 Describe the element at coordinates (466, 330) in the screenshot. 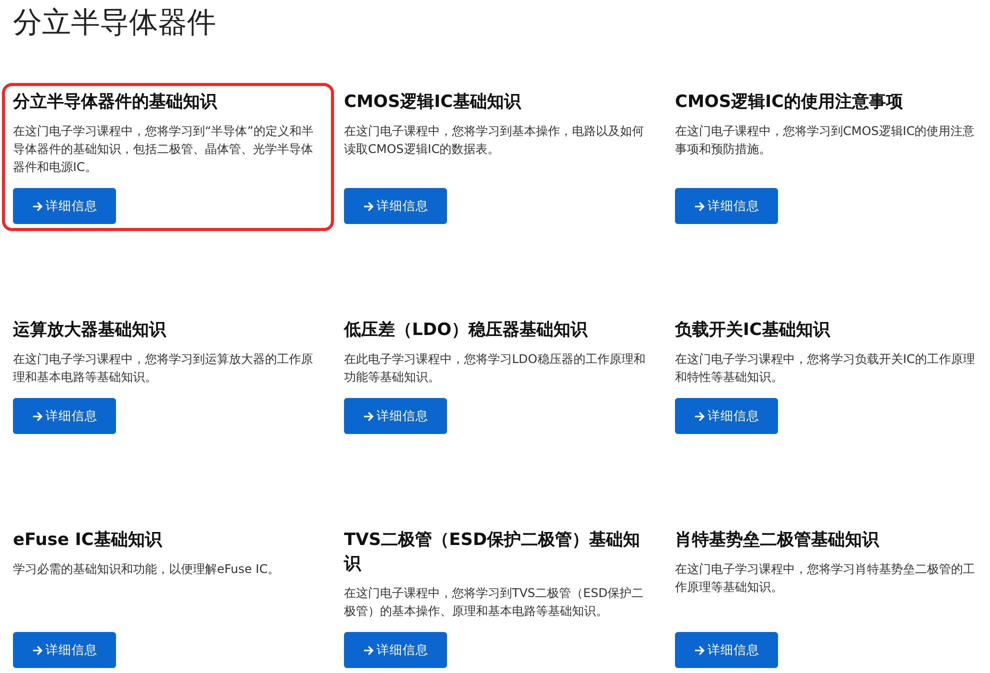

I see `course-title: 低压差（LDO）稳压器基础知识` at that location.